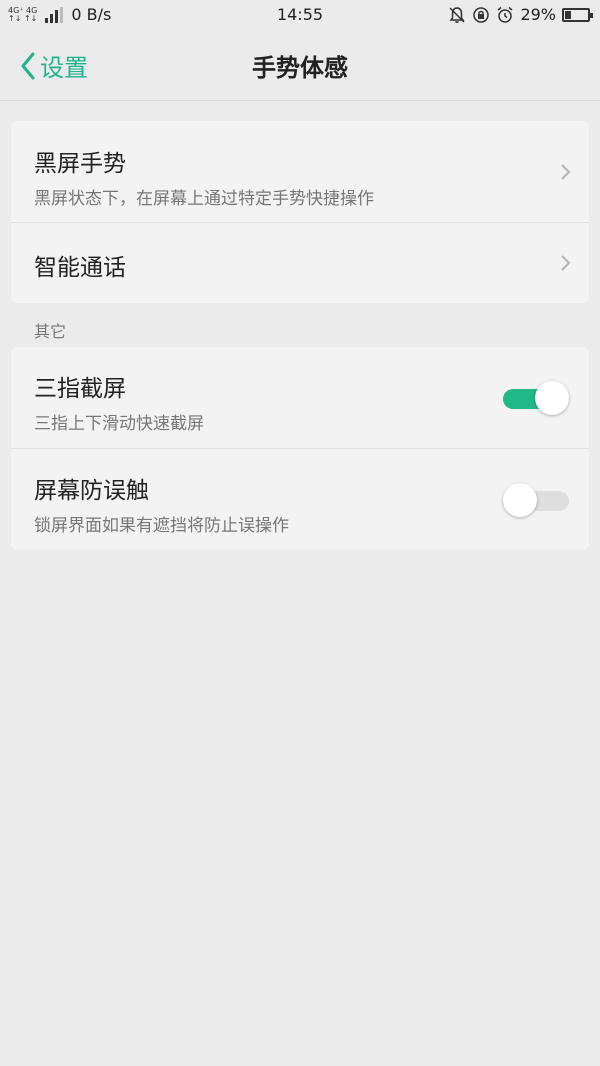 The width and height of the screenshot is (600, 1066). I want to click on list-item-three-finger-screenshot: 三指截屏 三指上下滑动快速截屏, so click(300, 397).